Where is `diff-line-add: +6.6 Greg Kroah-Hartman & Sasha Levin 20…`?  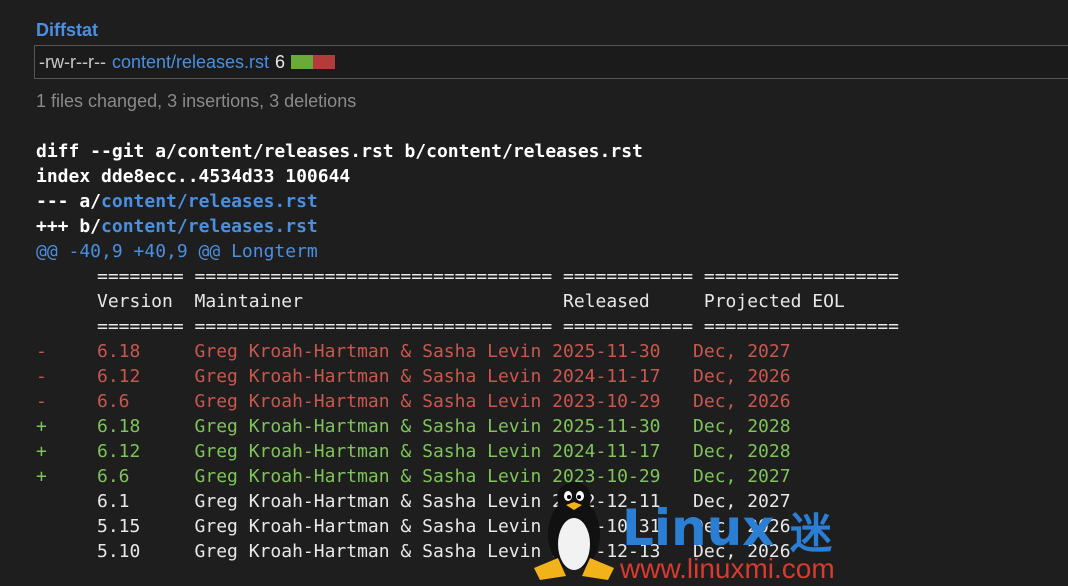
diff-line-add: +6.6 Greg Kroah-Hartman & Sasha Levin 20… is located at coordinates (467, 476).